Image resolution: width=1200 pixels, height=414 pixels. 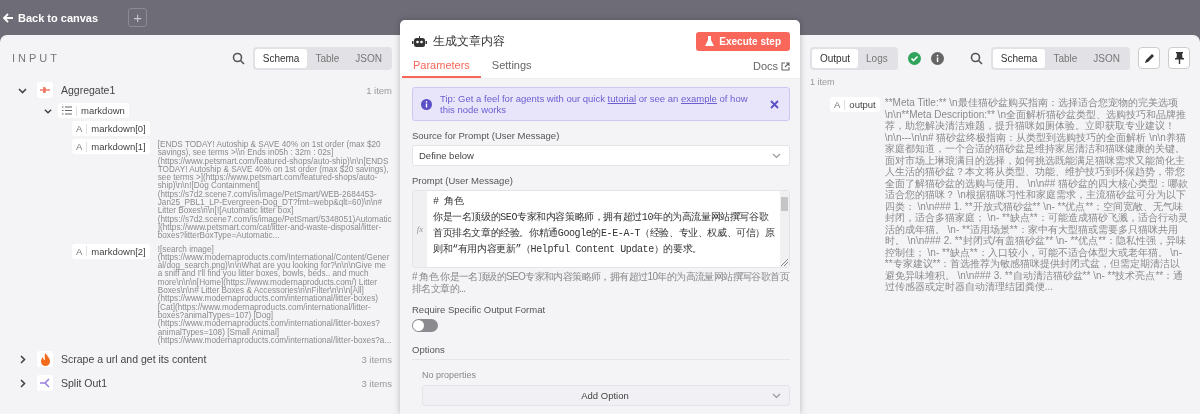 I want to click on pencil-icon, so click(x=1149, y=58).